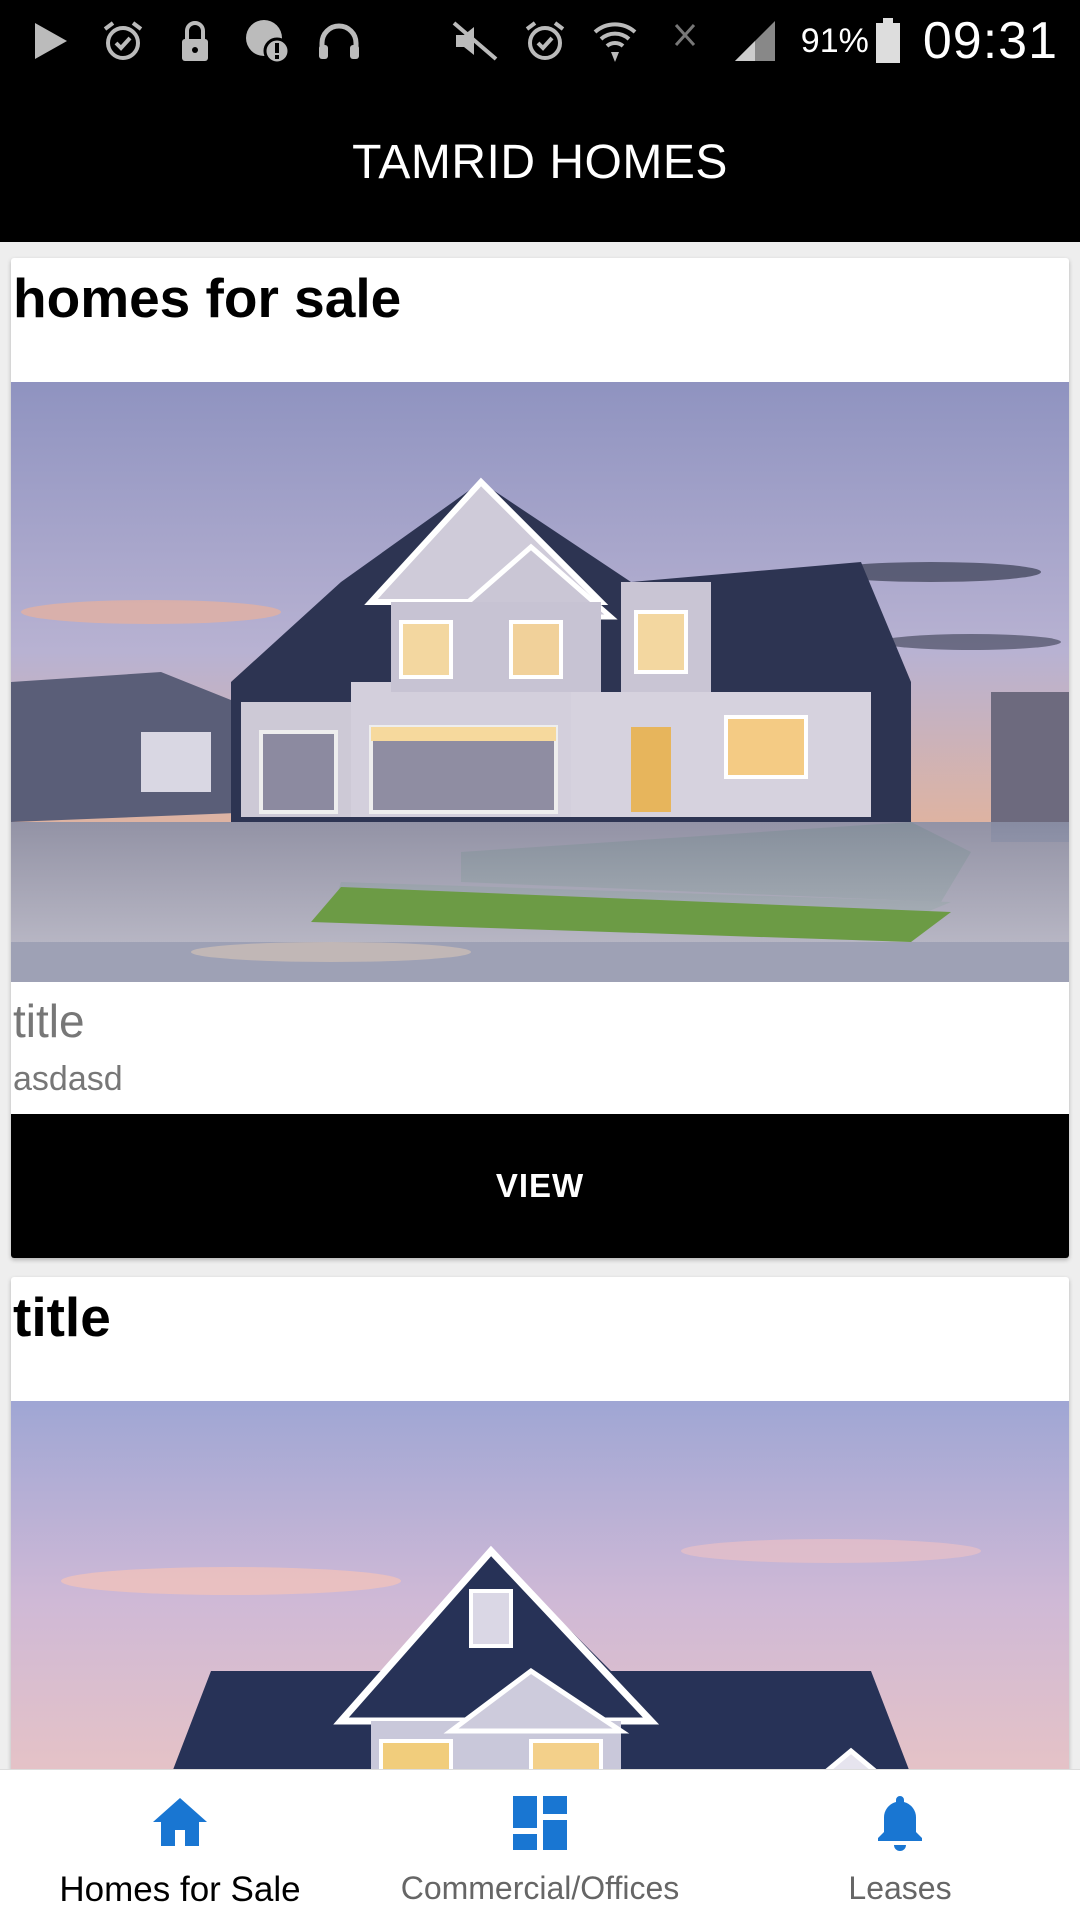  I want to click on dashboard-icon, so click(540, 1823).